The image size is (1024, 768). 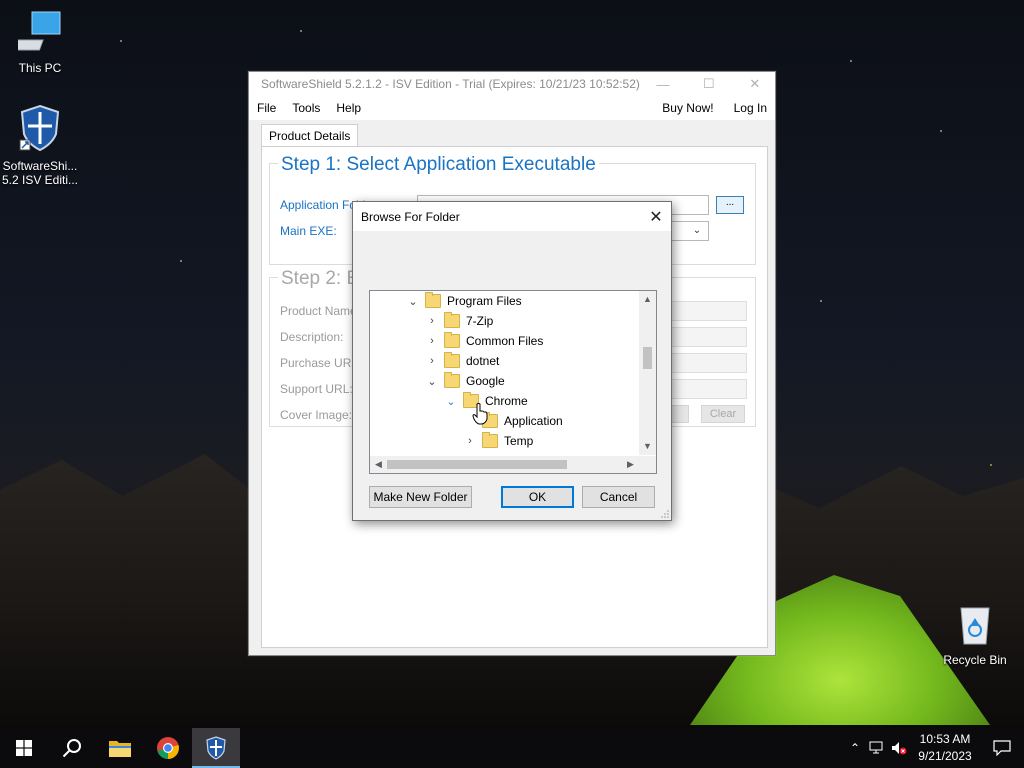 I want to click on tree-item-label: 7-Zip, so click(x=480, y=321).